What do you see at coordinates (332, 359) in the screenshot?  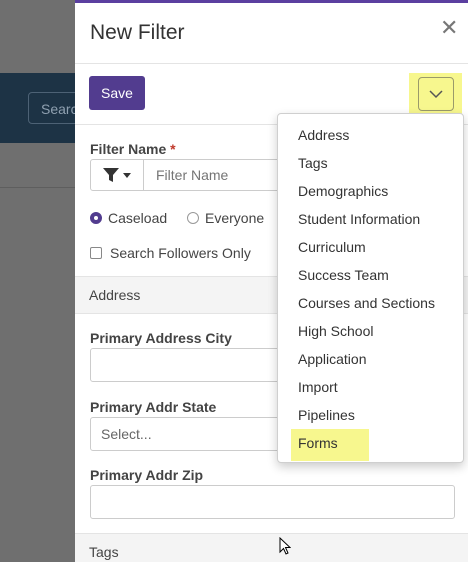 I see `menu-item-application: Application` at bounding box center [332, 359].